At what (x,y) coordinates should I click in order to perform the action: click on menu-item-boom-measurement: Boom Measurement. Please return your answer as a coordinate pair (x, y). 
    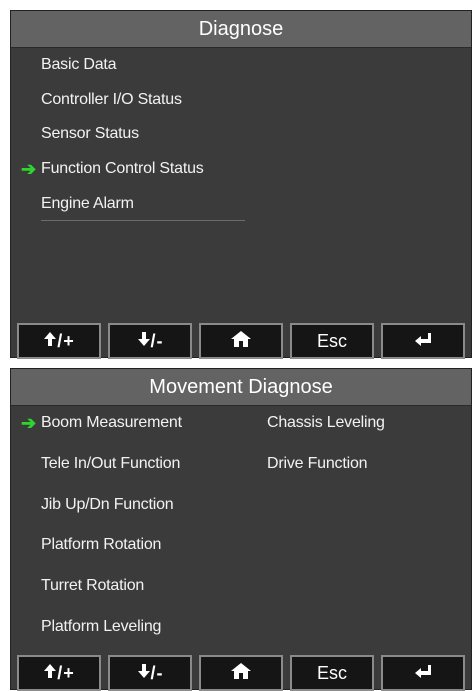
    Looking at the image, I should click on (111, 423).